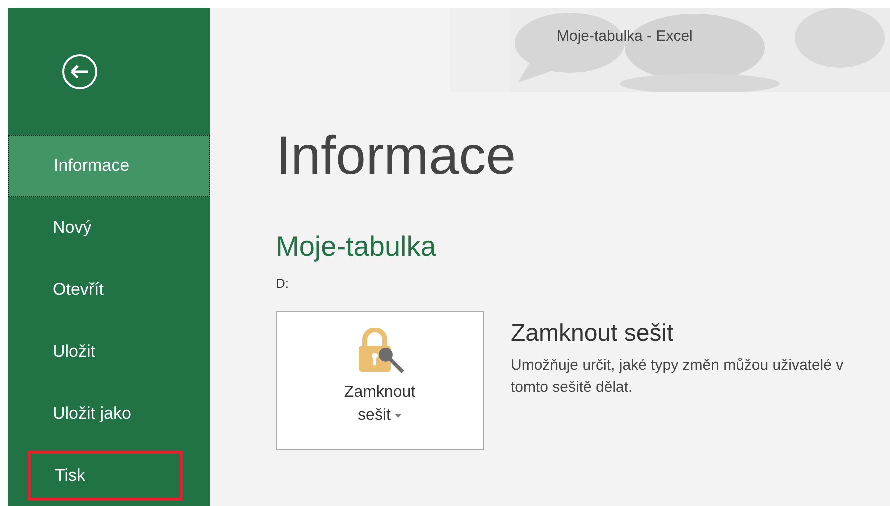 This screenshot has width=890, height=506. What do you see at coordinates (109, 166) in the screenshot?
I see `menu-item: Informace` at bounding box center [109, 166].